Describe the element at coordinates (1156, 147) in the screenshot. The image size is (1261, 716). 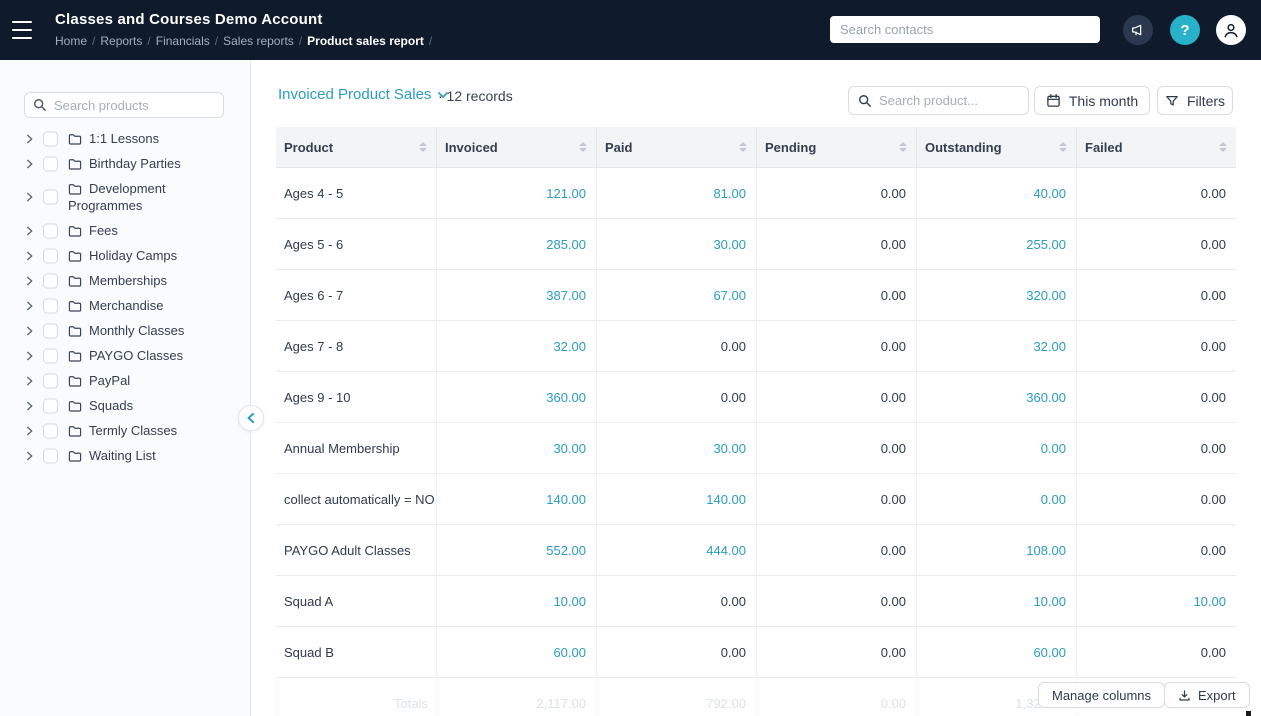
I see `column-header: Failed` at that location.